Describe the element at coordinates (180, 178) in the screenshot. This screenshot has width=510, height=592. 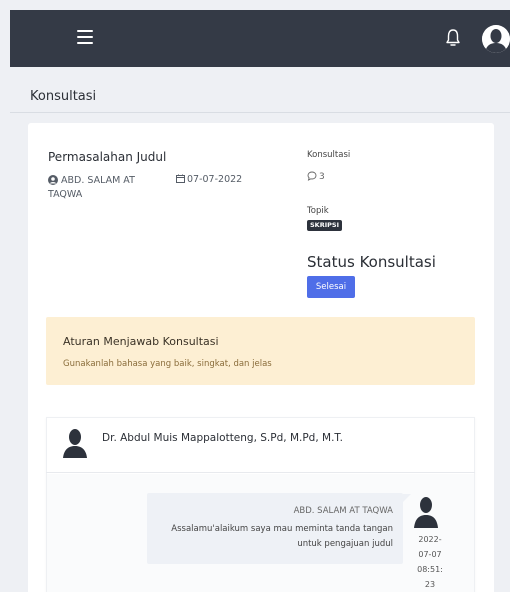
I see `calendar-icon` at that location.